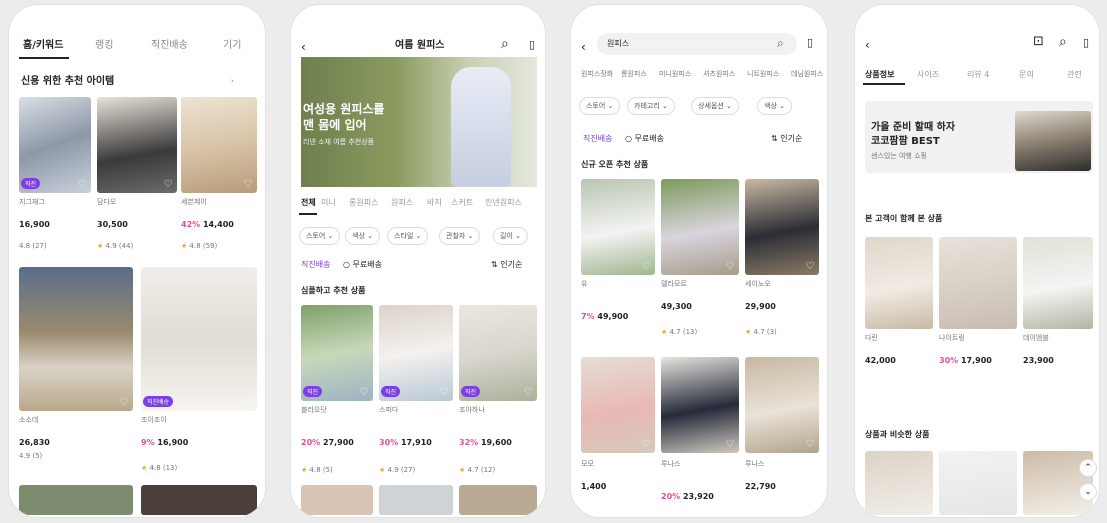 The image size is (1107, 523). What do you see at coordinates (481, 127) in the screenshot?
I see `banner-dress-image` at bounding box center [481, 127].